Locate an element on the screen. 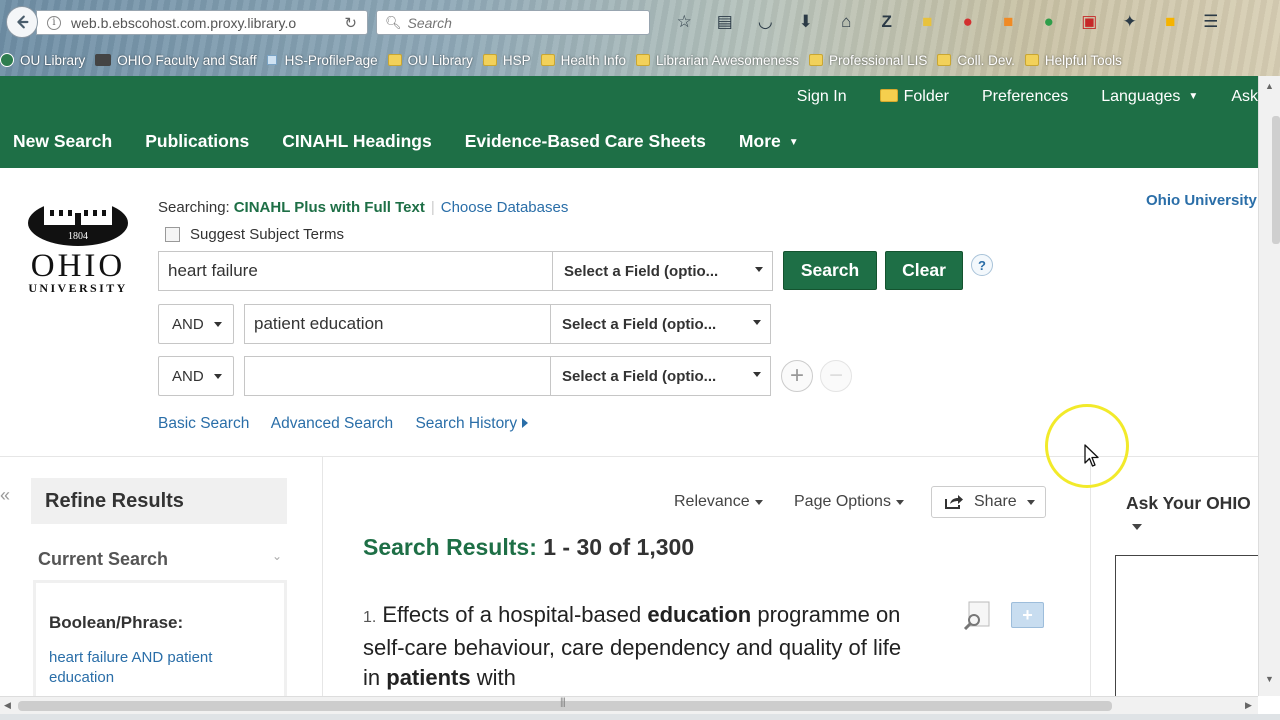  bookmark-item: Librarian Awesomeness is located at coordinates (717, 60).